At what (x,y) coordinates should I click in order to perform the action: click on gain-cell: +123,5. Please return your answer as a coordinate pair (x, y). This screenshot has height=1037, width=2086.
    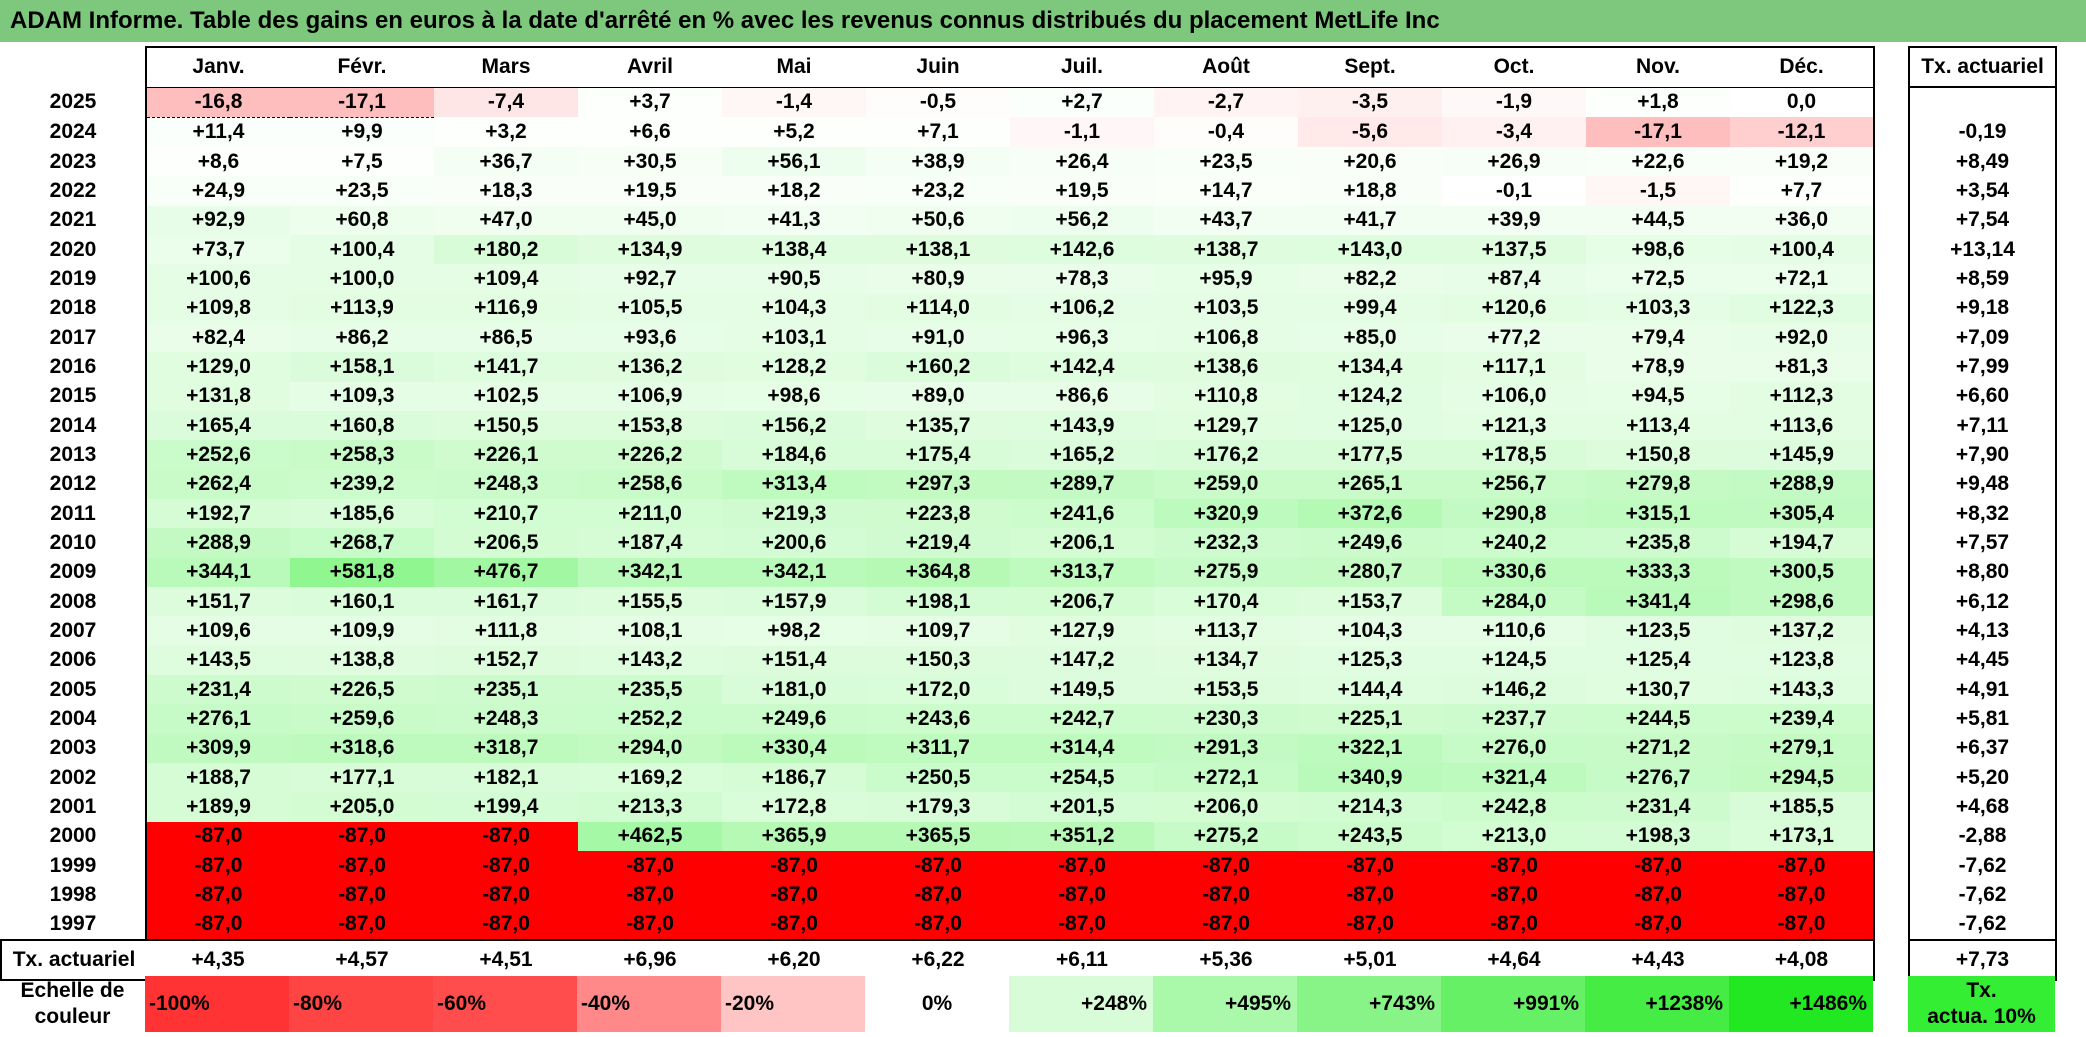
    Looking at the image, I should click on (1658, 631).